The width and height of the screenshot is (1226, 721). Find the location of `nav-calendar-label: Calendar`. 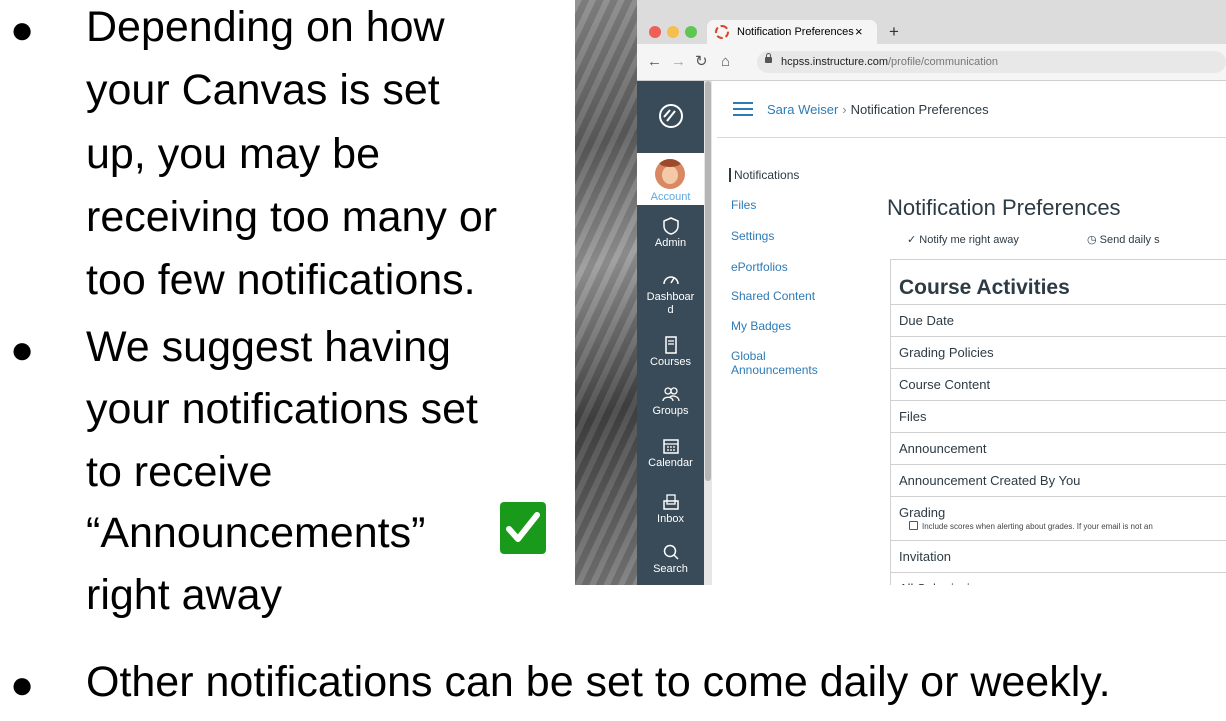

nav-calendar-label: Calendar is located at coordinates (670, 463).